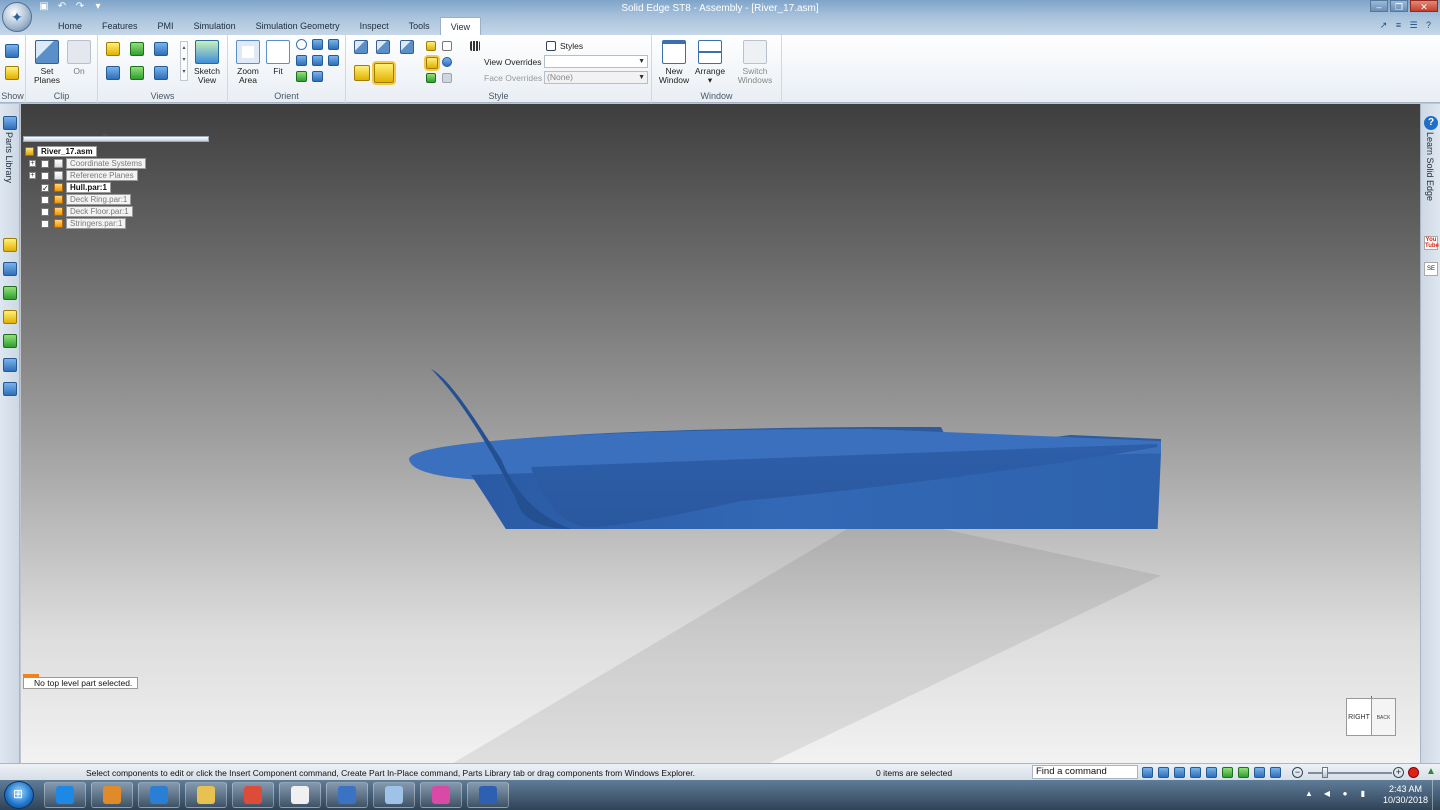 This screenshot has width=1440, height=810. I want to click on user-icon: ●, so click(1345, 794).